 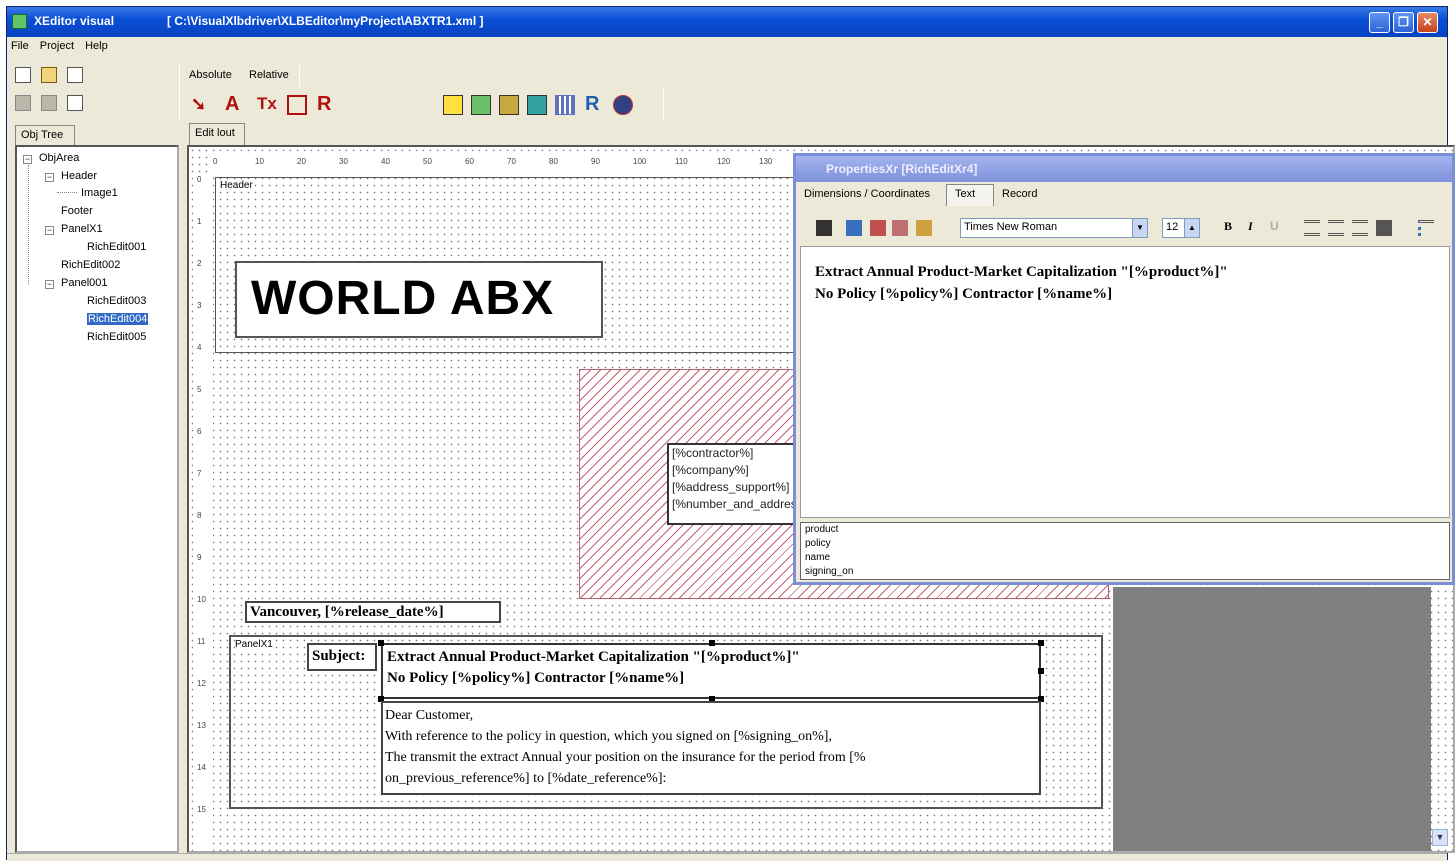 What do you see at coordinates (49, 75) in the screenshot?
I see `copy-file-icon` at bounding box center [49, 75].